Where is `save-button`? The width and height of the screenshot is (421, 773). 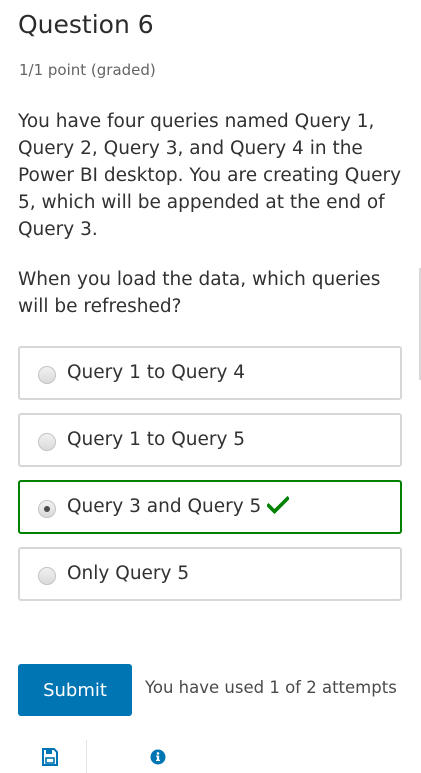 save-button is located at coordinates (50, 757).